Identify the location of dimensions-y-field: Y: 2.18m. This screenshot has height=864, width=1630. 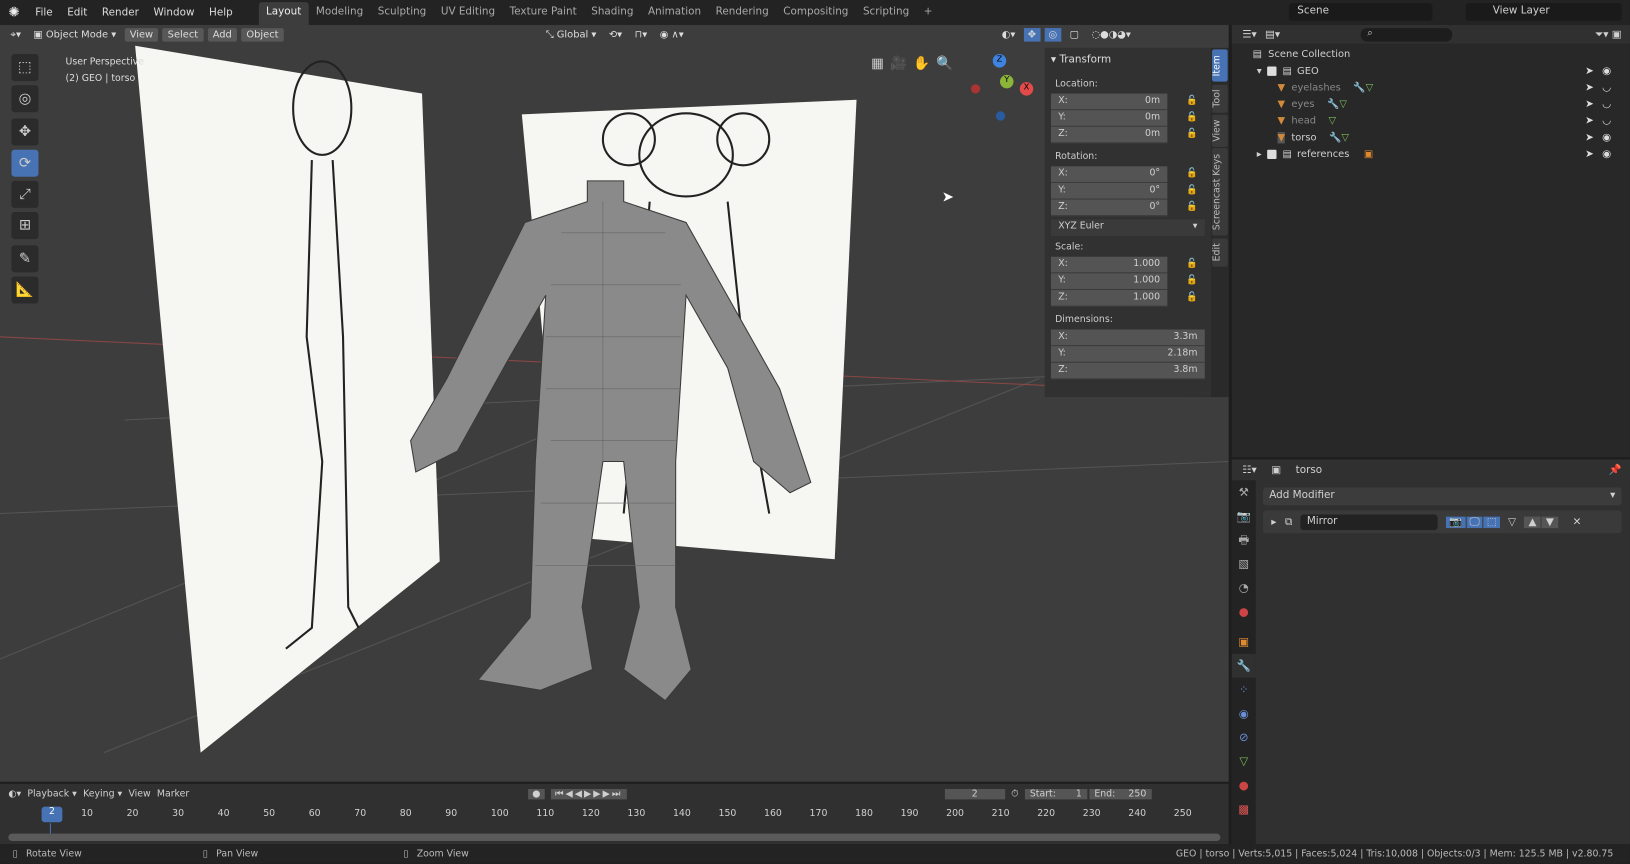
(1127, 354).